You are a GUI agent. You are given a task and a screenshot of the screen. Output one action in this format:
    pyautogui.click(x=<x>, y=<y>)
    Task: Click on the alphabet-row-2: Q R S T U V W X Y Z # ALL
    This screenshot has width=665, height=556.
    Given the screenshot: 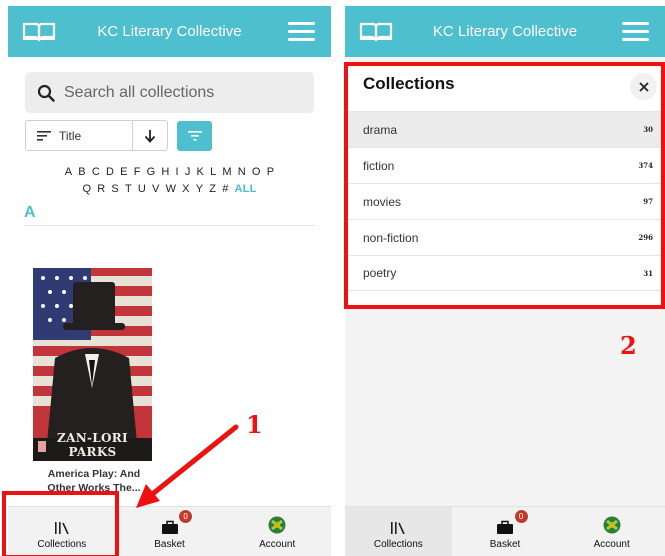 What is the action you would take?
    pyautogui.click(x=169, y=189)
    